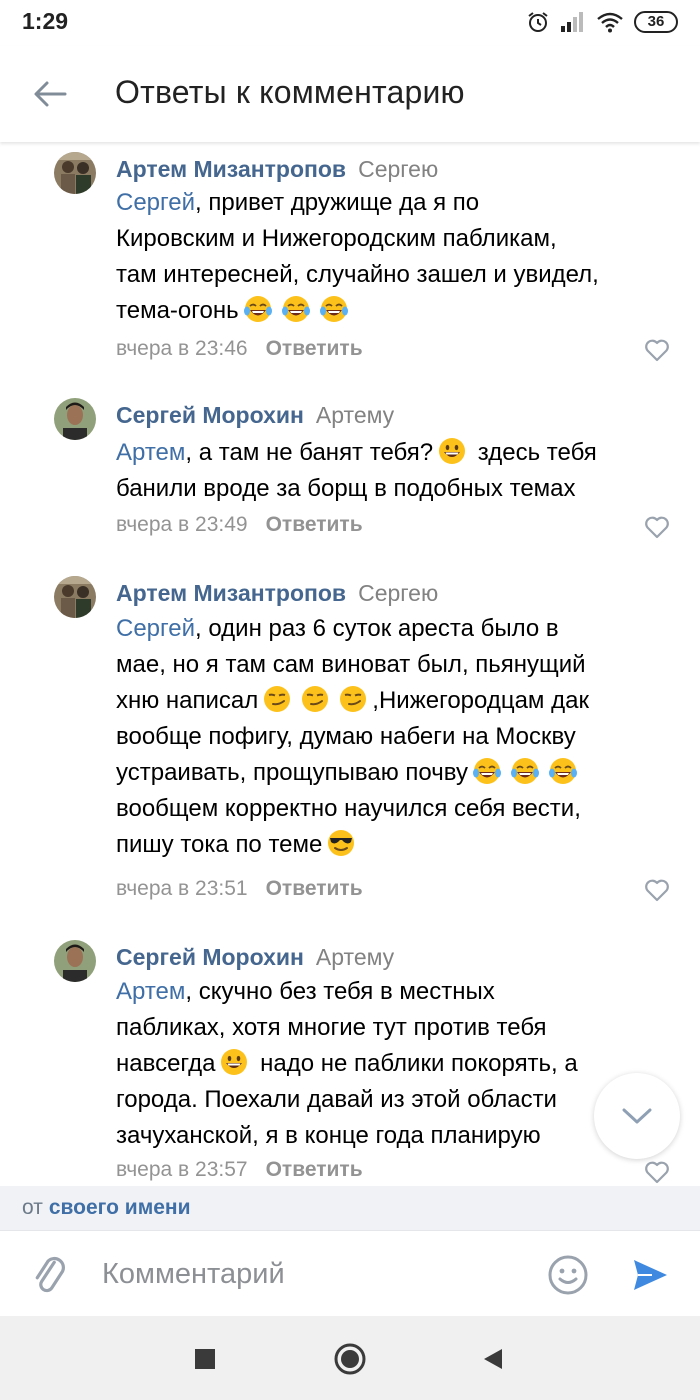 This screenshot has width=700, height=1400. What do you see at coordinates (45, 21) in the screenshot?
I see `status-time: 1:29` at bounding box center [45, 21].